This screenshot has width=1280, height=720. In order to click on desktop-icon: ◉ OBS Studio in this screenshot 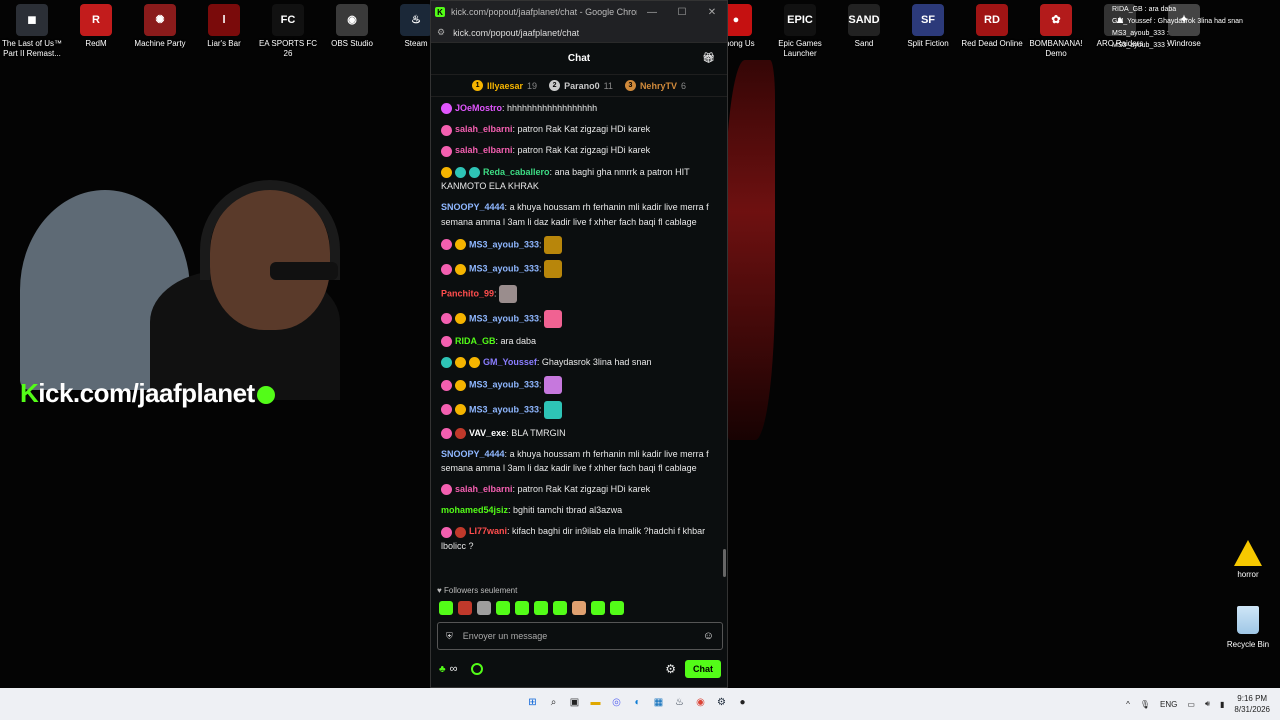, I will do `click(352, 26)`.